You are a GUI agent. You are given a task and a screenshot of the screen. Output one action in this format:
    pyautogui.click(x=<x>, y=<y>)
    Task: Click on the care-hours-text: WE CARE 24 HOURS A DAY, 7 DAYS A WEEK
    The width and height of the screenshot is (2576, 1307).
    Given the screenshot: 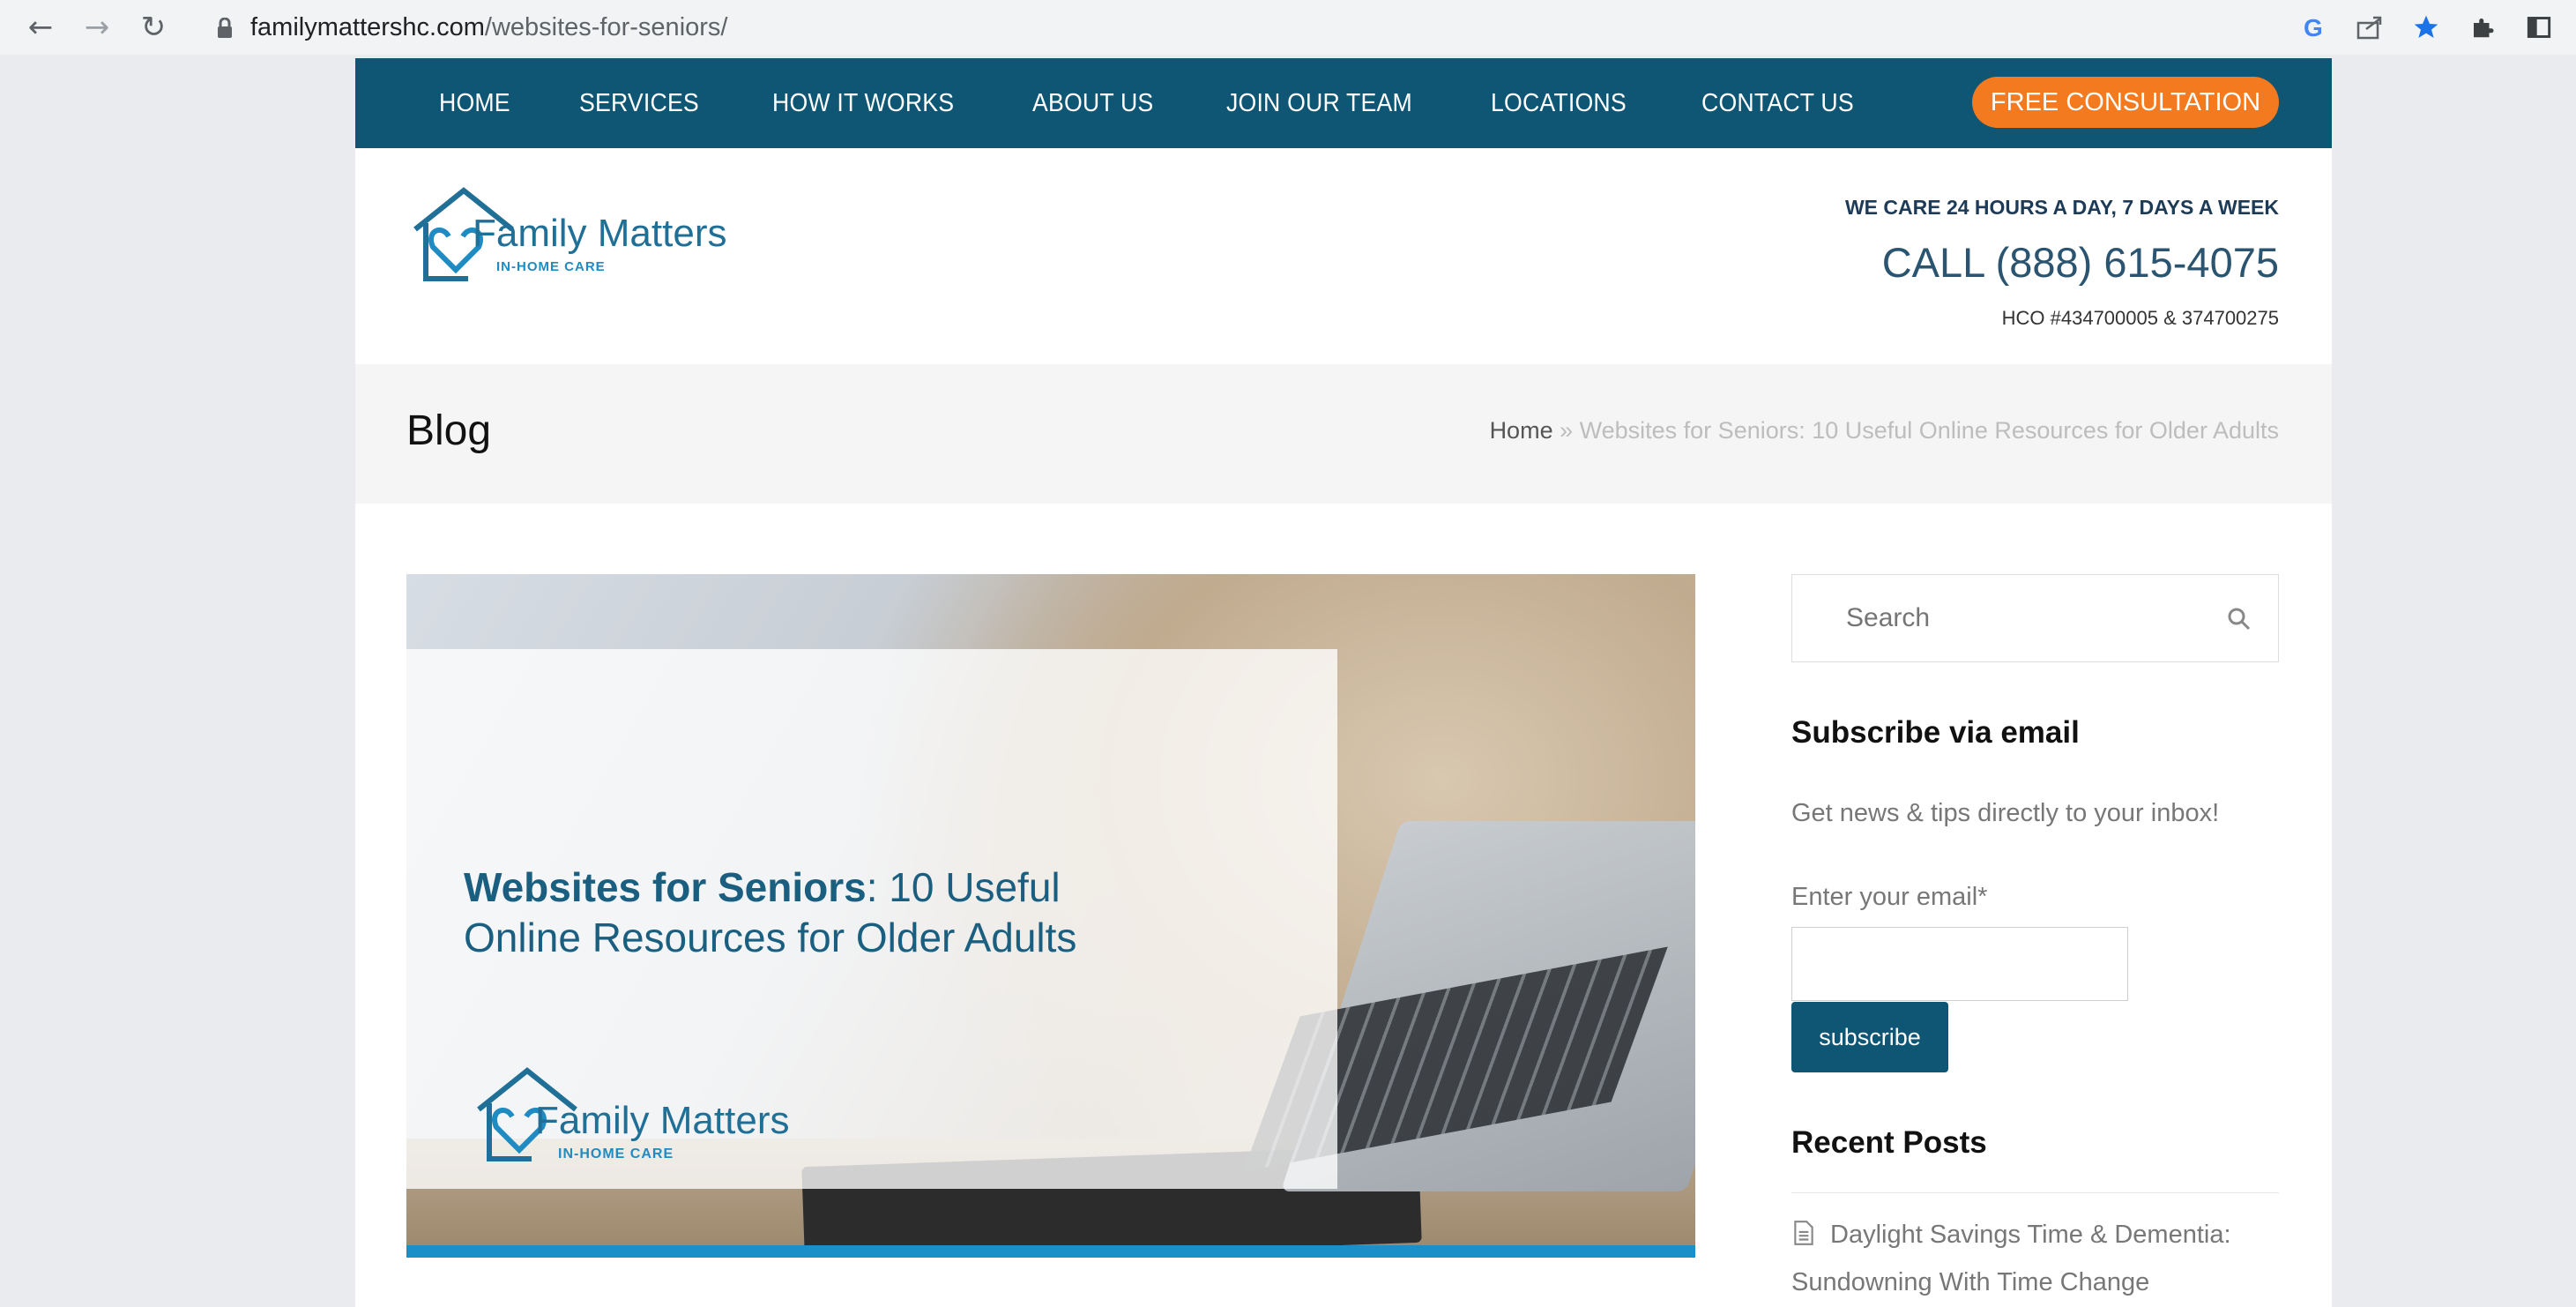 What is the action you would take?
    pyautogui.click(x=2061, y=207)
    